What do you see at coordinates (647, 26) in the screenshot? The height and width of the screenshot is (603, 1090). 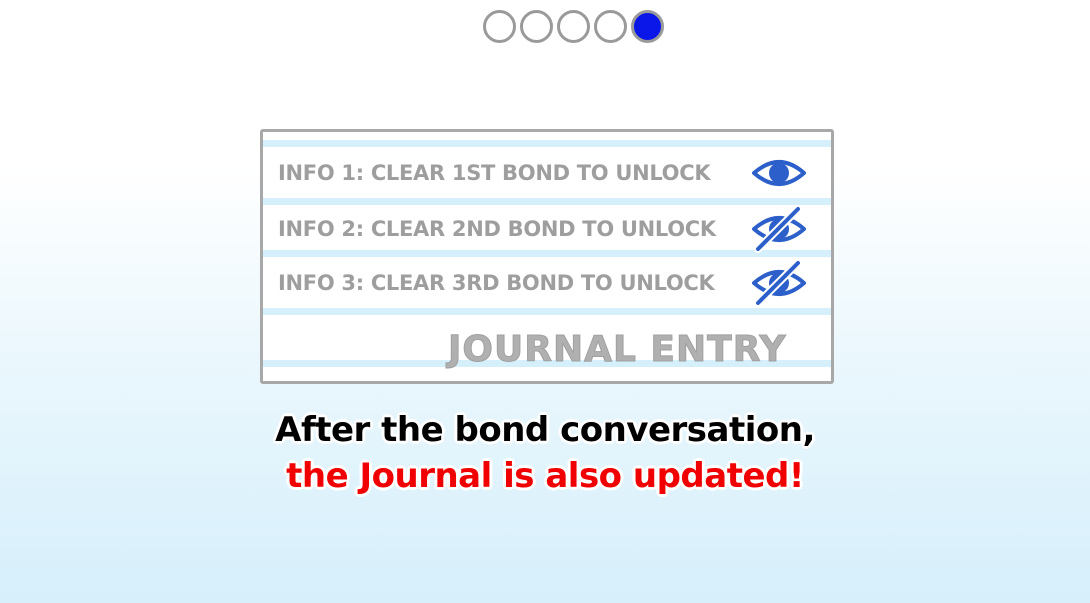 I see `page-dot-5-active` at bounding box center [647, 26].